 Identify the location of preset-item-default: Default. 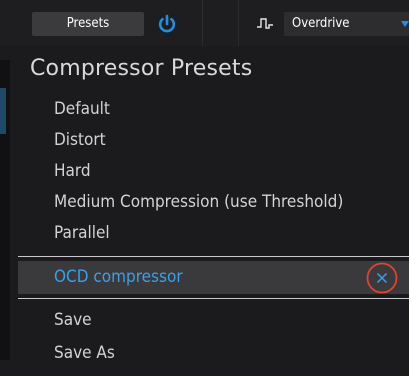
(82, 109).